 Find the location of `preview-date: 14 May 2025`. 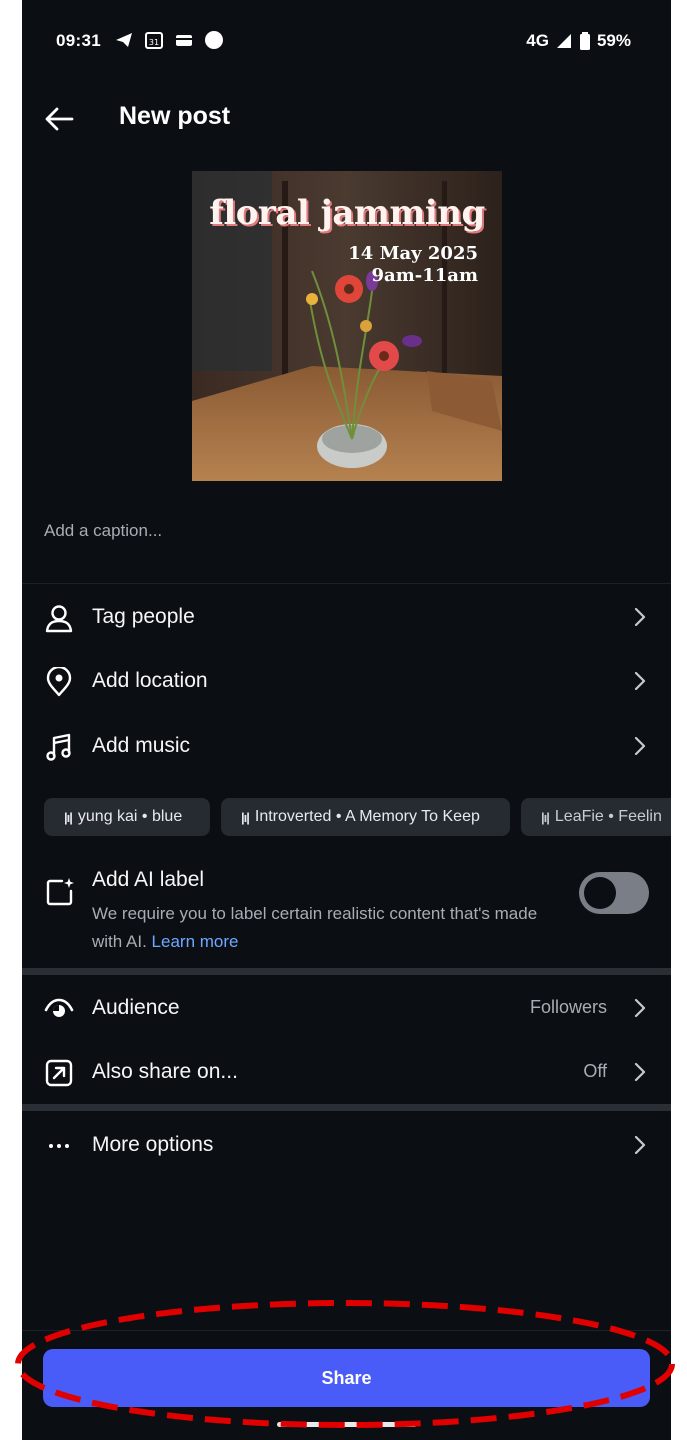

preview-date: 14 May 2025 is located at coordinates (413, 253).